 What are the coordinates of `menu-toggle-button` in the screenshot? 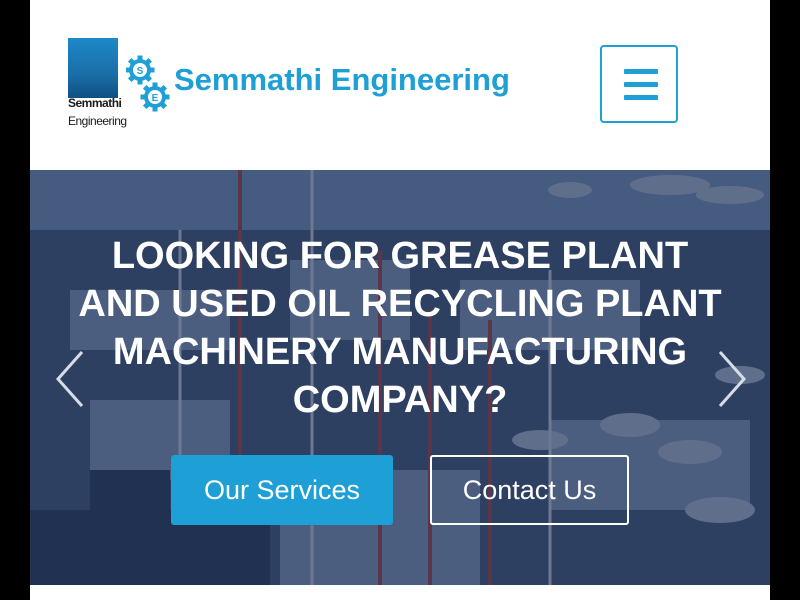 It's located at (639, 84).